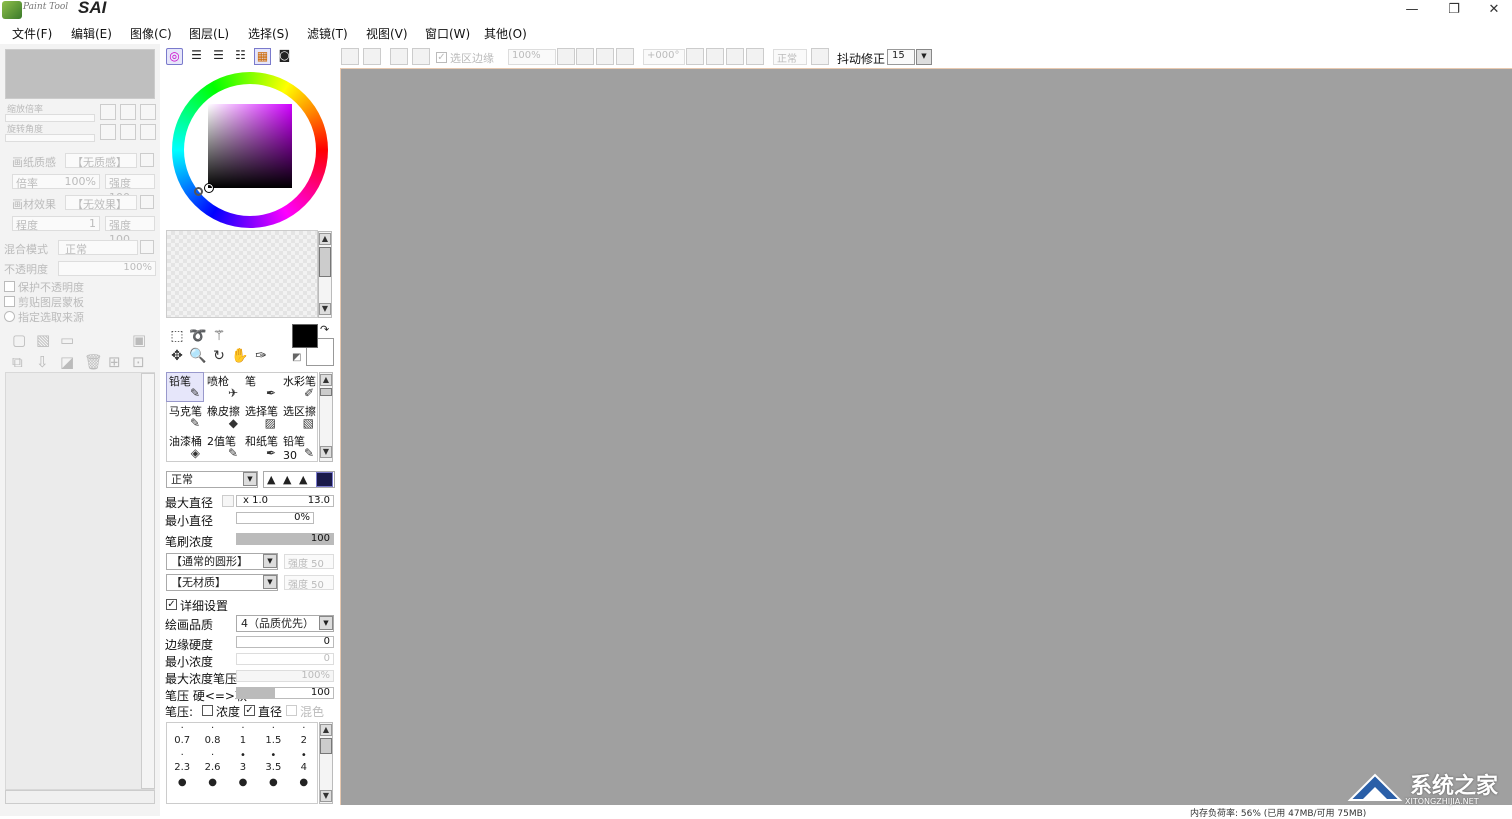 This screenshot has width=1512, height=819. What do you see at coordinates (1454, 10) in the screenshot?
I see `maximize-button: ❐` at bounding box center [1454, 10].